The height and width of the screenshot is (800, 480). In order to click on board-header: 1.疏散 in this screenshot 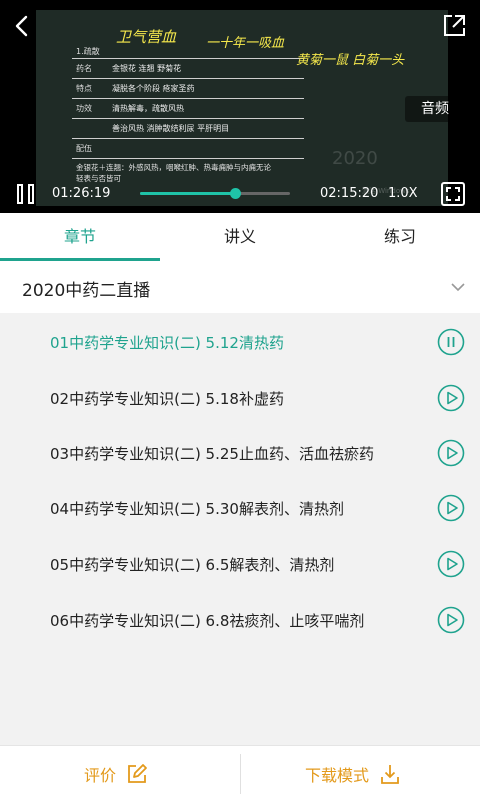, I will do `click(88, 51)`.